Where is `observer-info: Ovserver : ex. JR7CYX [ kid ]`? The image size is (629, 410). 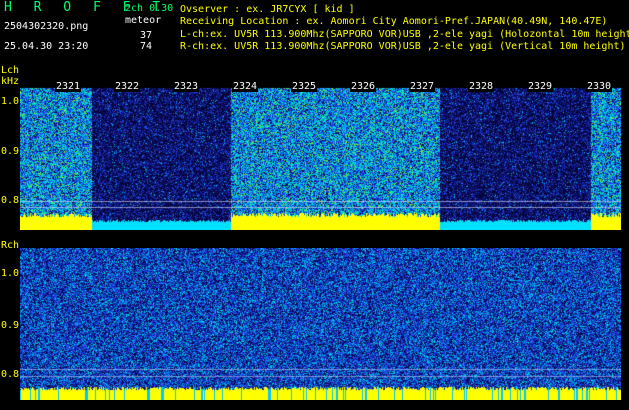 observer-info: Ovserver : ex. JR7CYX [ kid ] is located at coordinates (267, 9).